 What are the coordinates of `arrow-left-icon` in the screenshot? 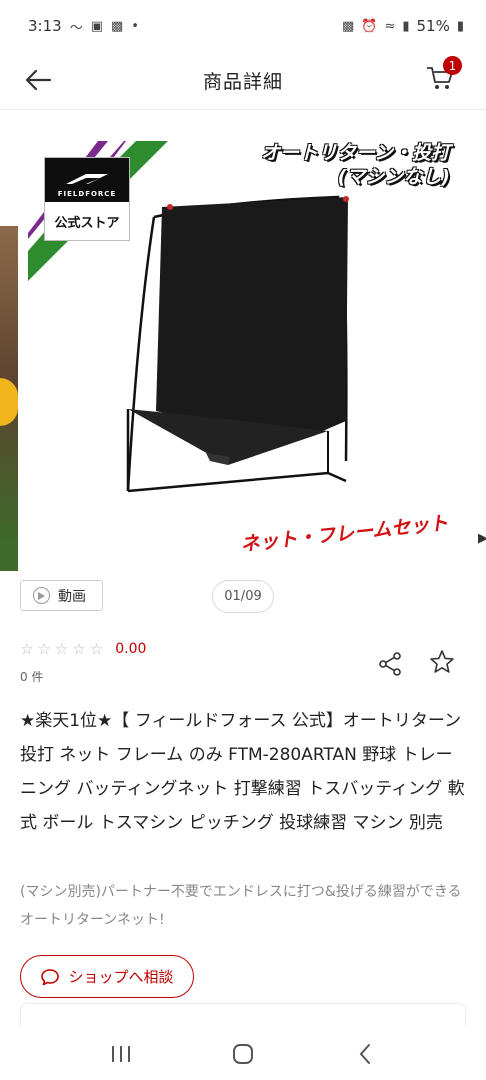 It's located at (38, 80).